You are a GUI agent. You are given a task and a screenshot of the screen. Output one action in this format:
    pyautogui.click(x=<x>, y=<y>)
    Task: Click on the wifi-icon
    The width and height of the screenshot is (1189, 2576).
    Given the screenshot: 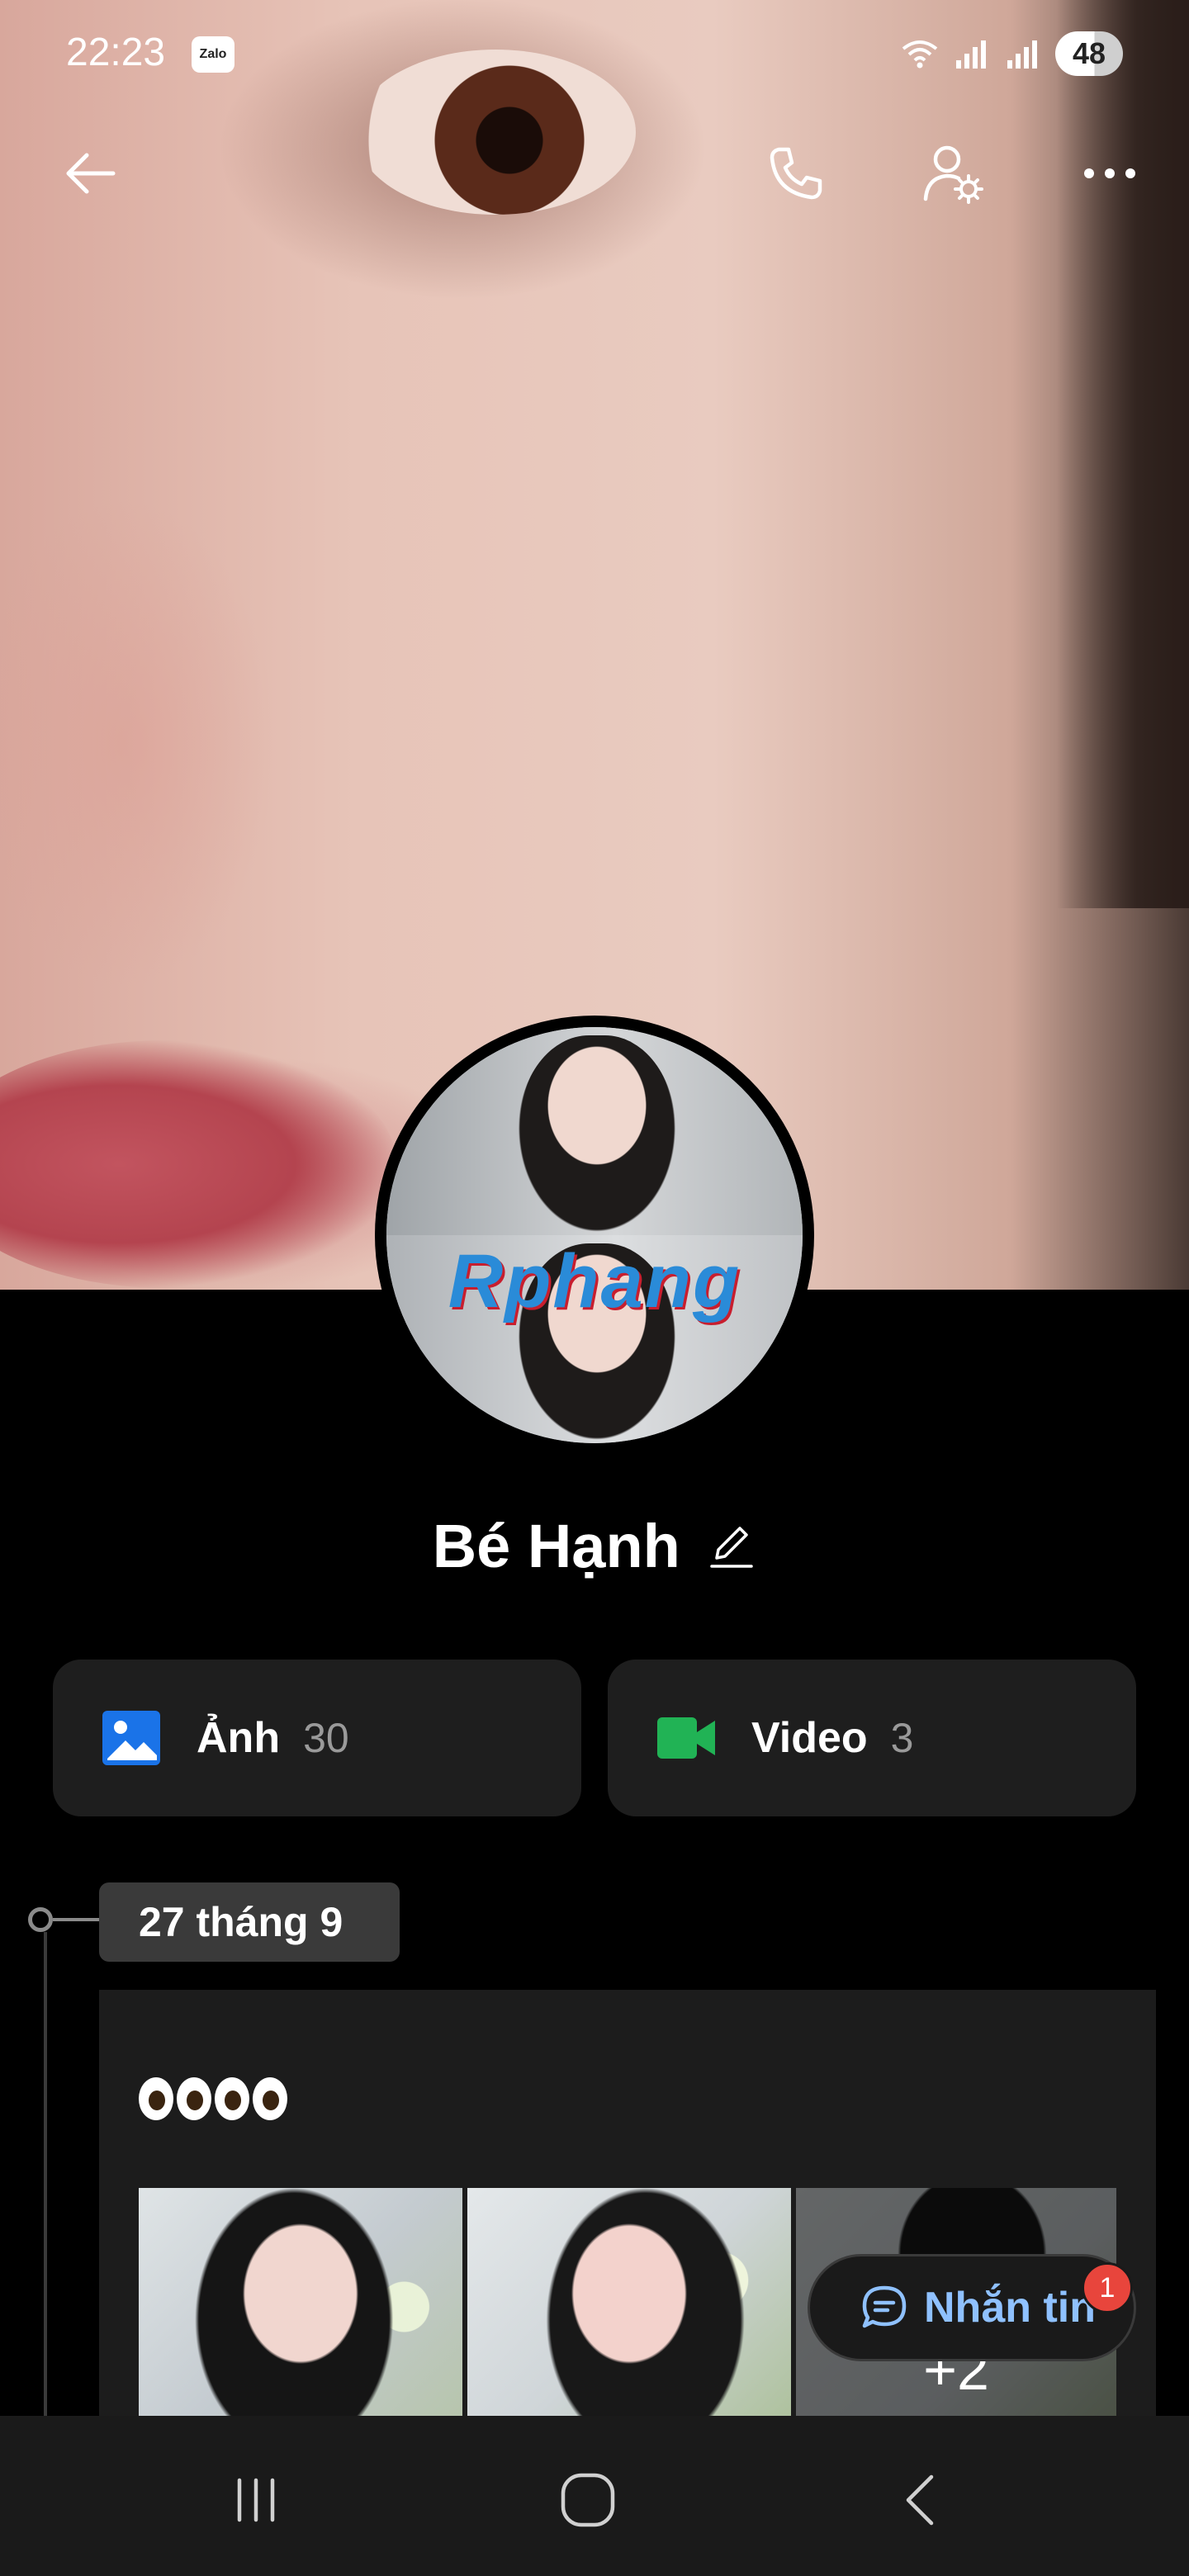 What is the action you would take?
    pyautogui.click(x=920, y=54)
    